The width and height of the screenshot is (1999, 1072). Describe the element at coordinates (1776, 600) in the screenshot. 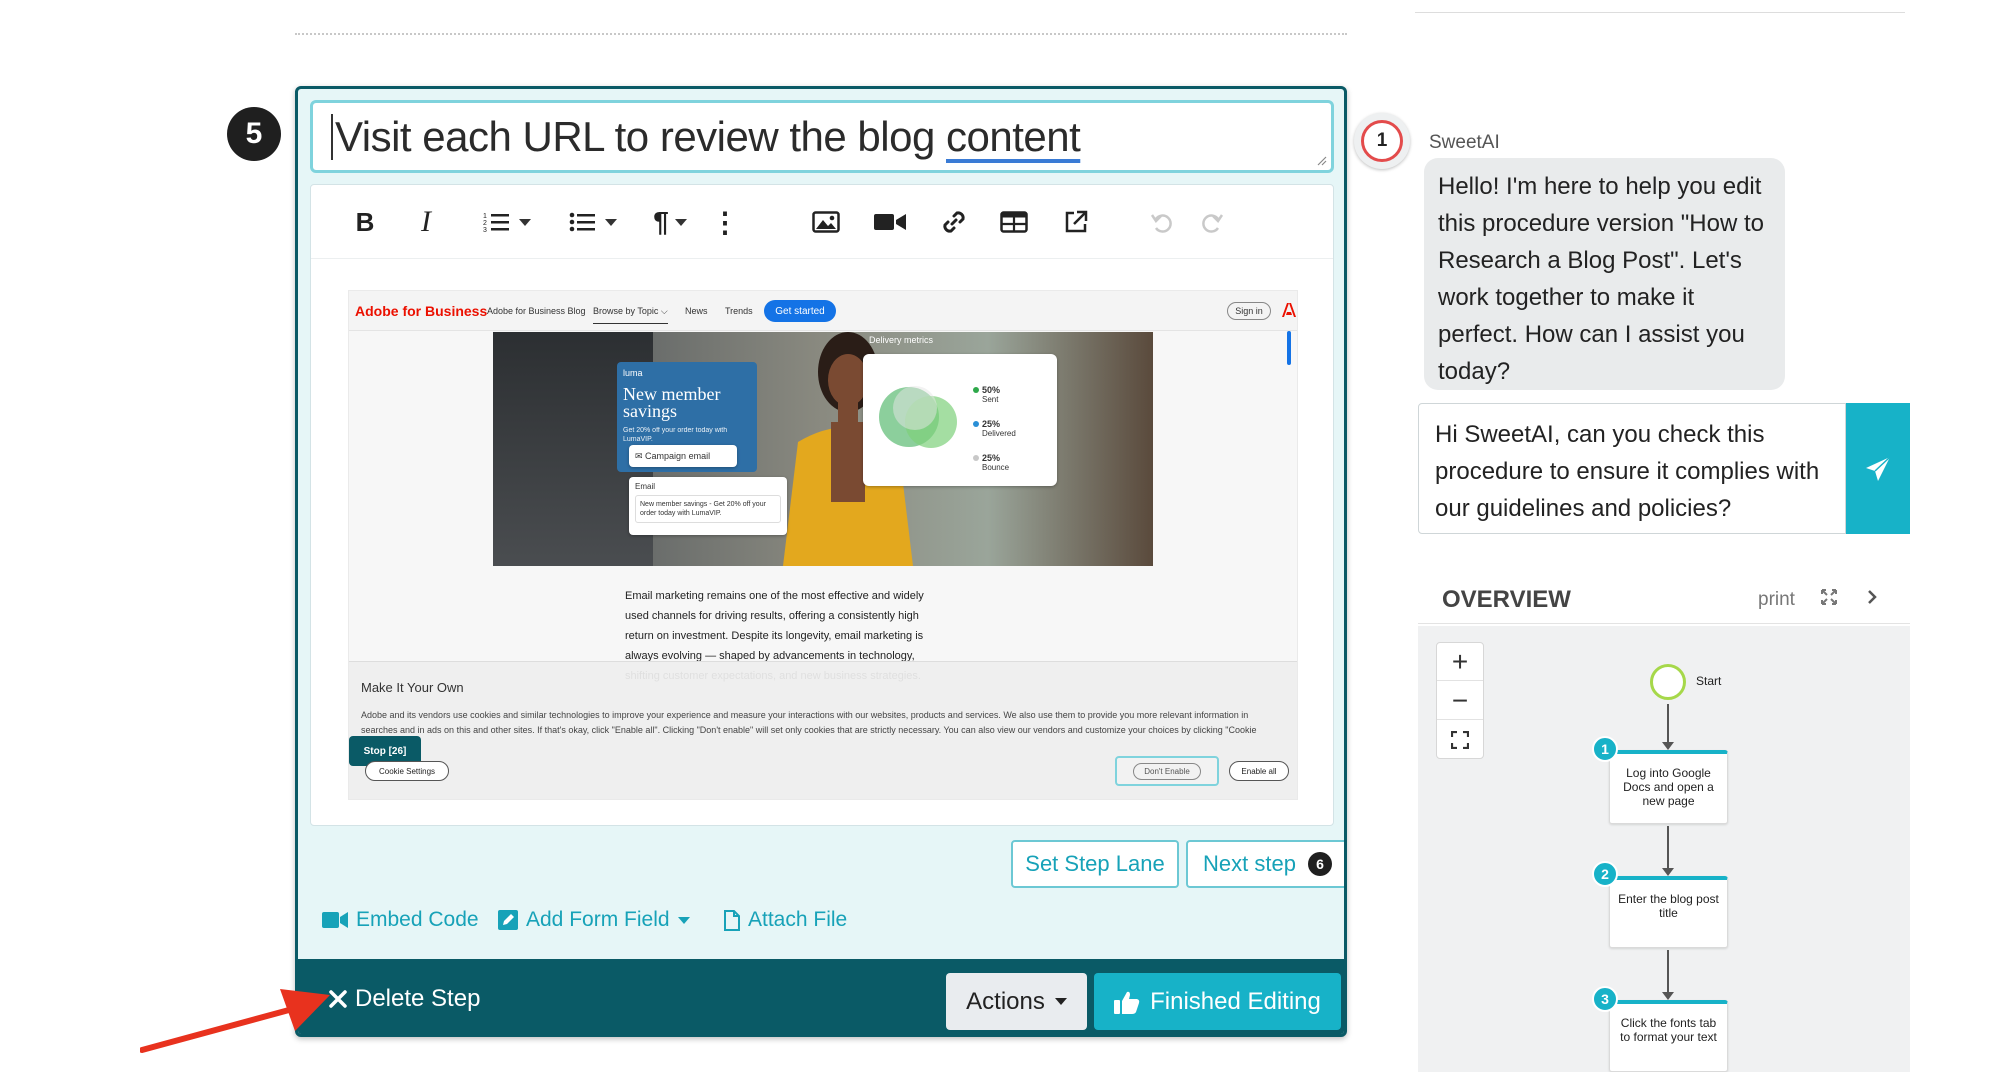

I see `overview-print-link: print` at that location.